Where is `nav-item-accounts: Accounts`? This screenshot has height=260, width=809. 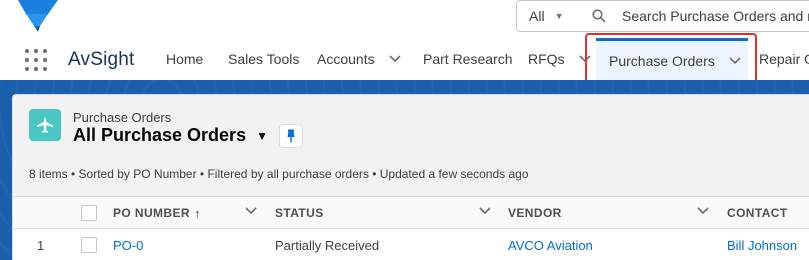
nav-item-accounts: Accounts is located at coordinates (359, 59).